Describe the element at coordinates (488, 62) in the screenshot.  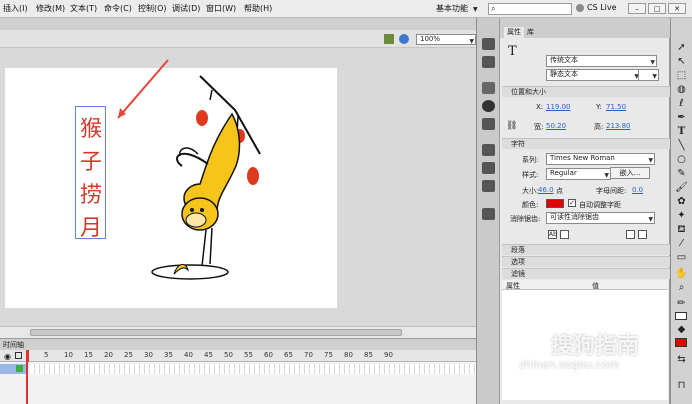
I see `swatches-icon` at that location.